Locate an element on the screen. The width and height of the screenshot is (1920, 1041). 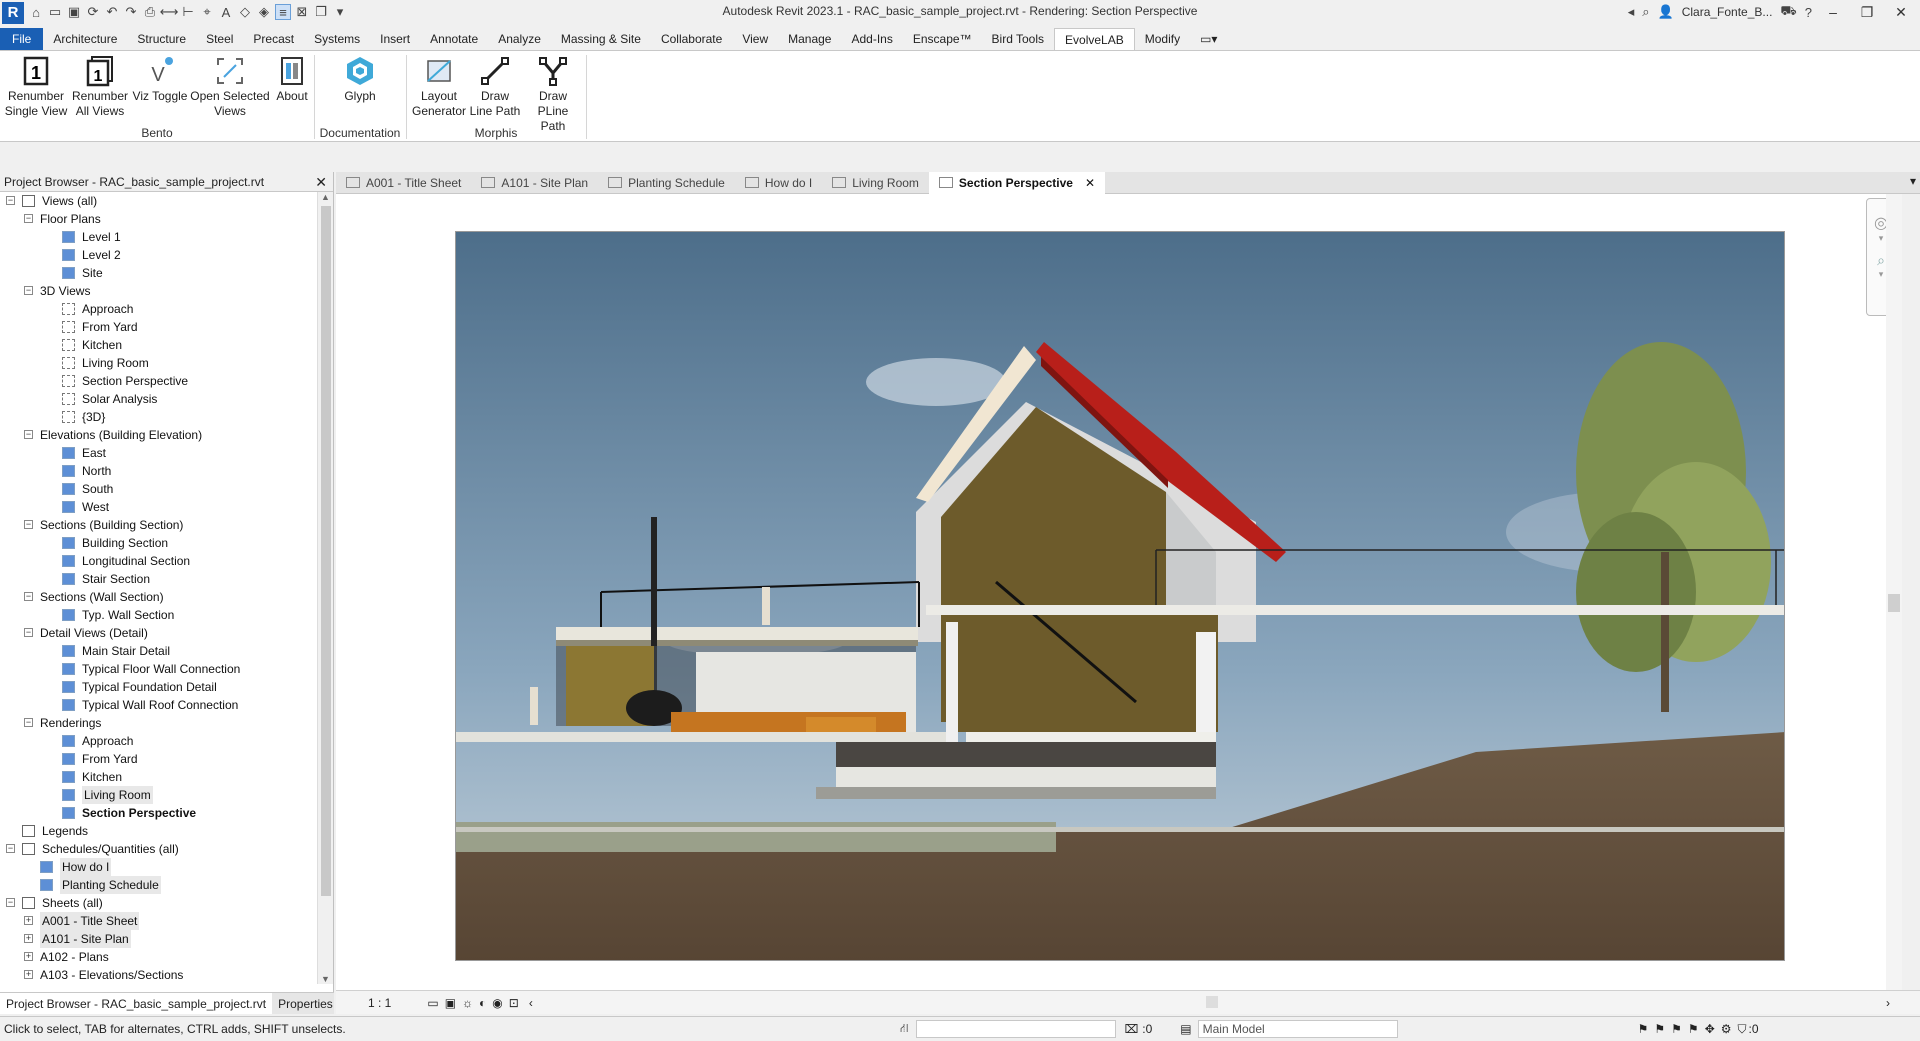
redo-icon: ↷ is located at coordinates (131, 12).